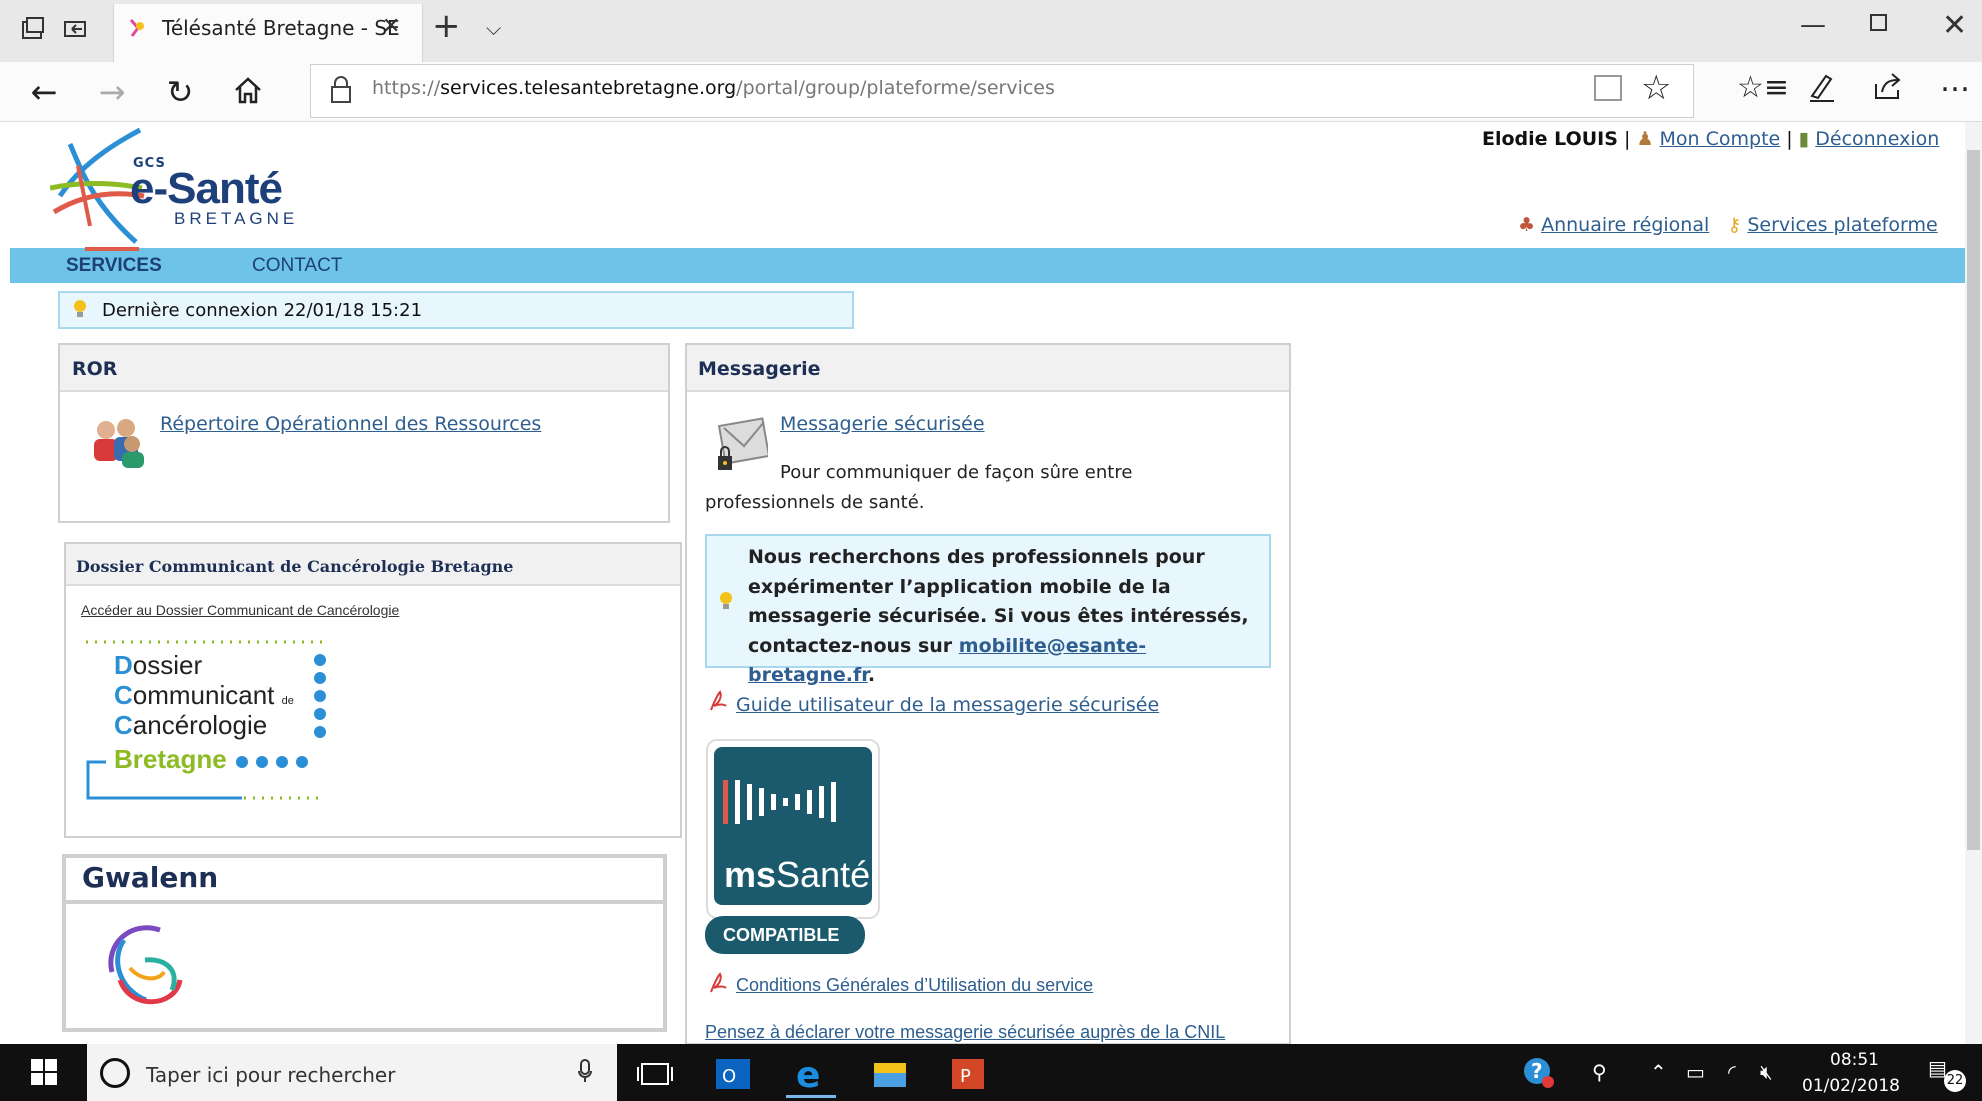  I want to click on help-icon: ?, so click(1539, 1073).